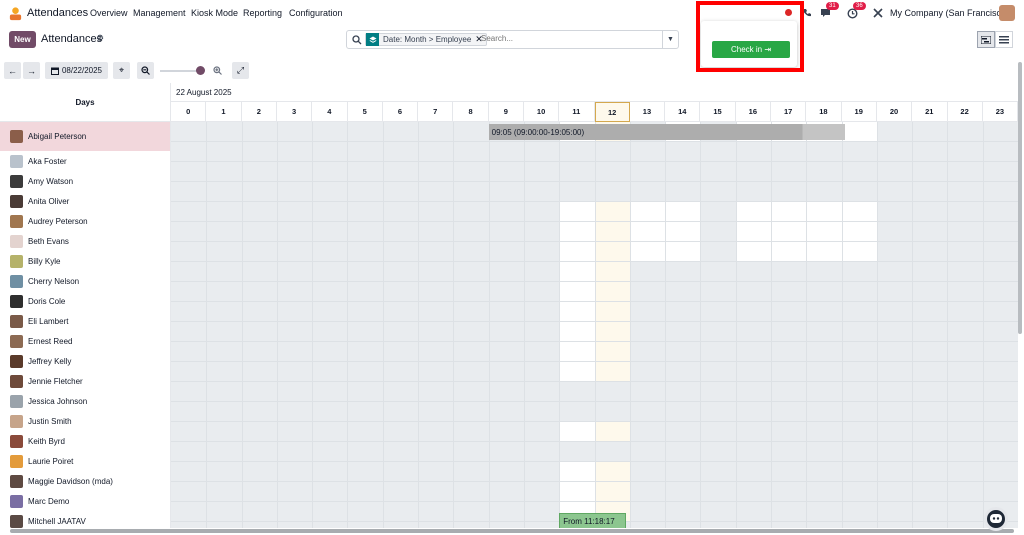 The image size is (1024, 535). I want to click on column-divider, so click(489, 325).